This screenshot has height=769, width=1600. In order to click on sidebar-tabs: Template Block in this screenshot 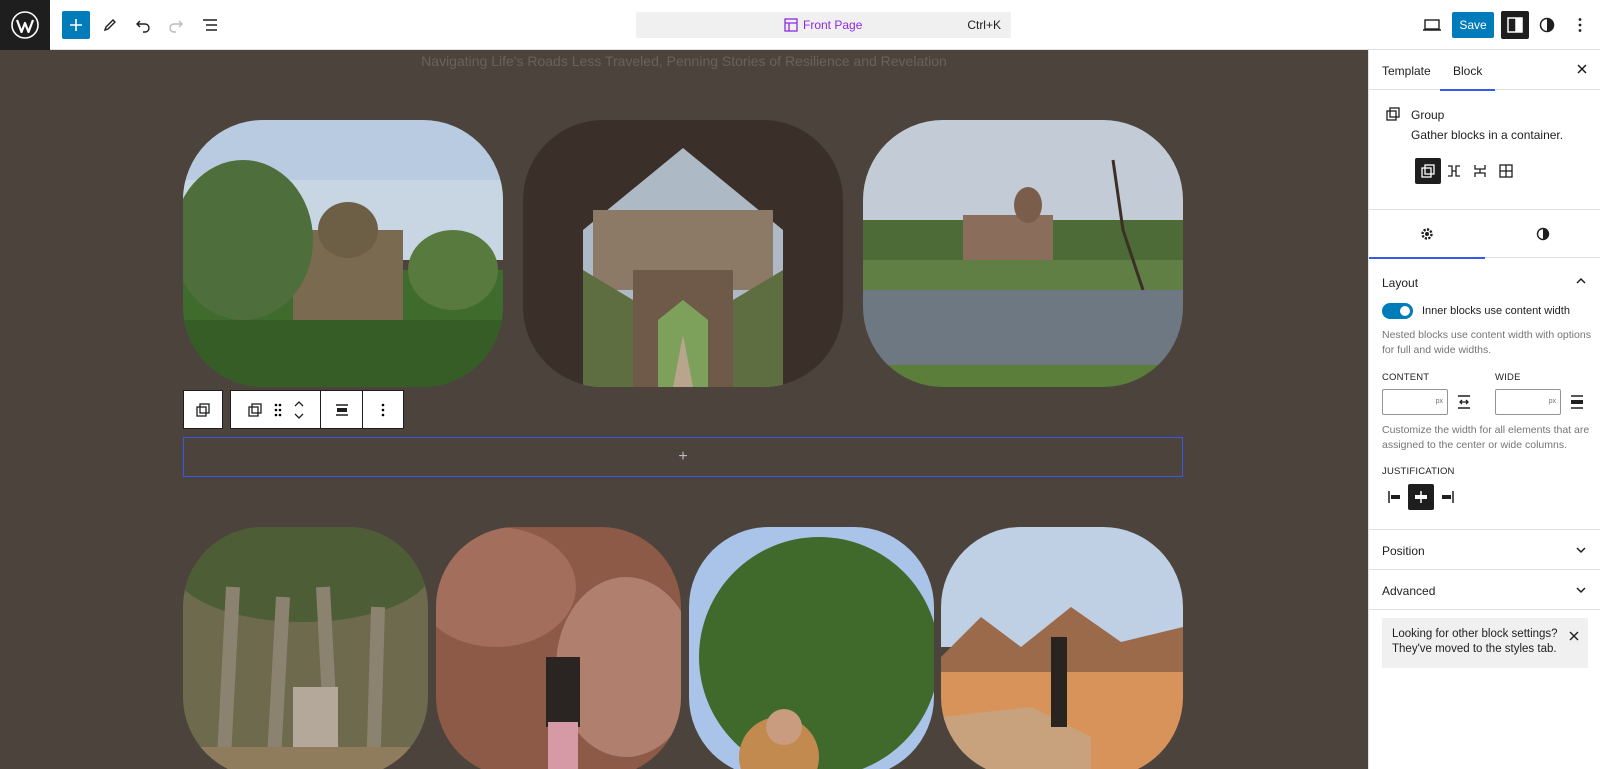, I will do `click(1484, 70)`.